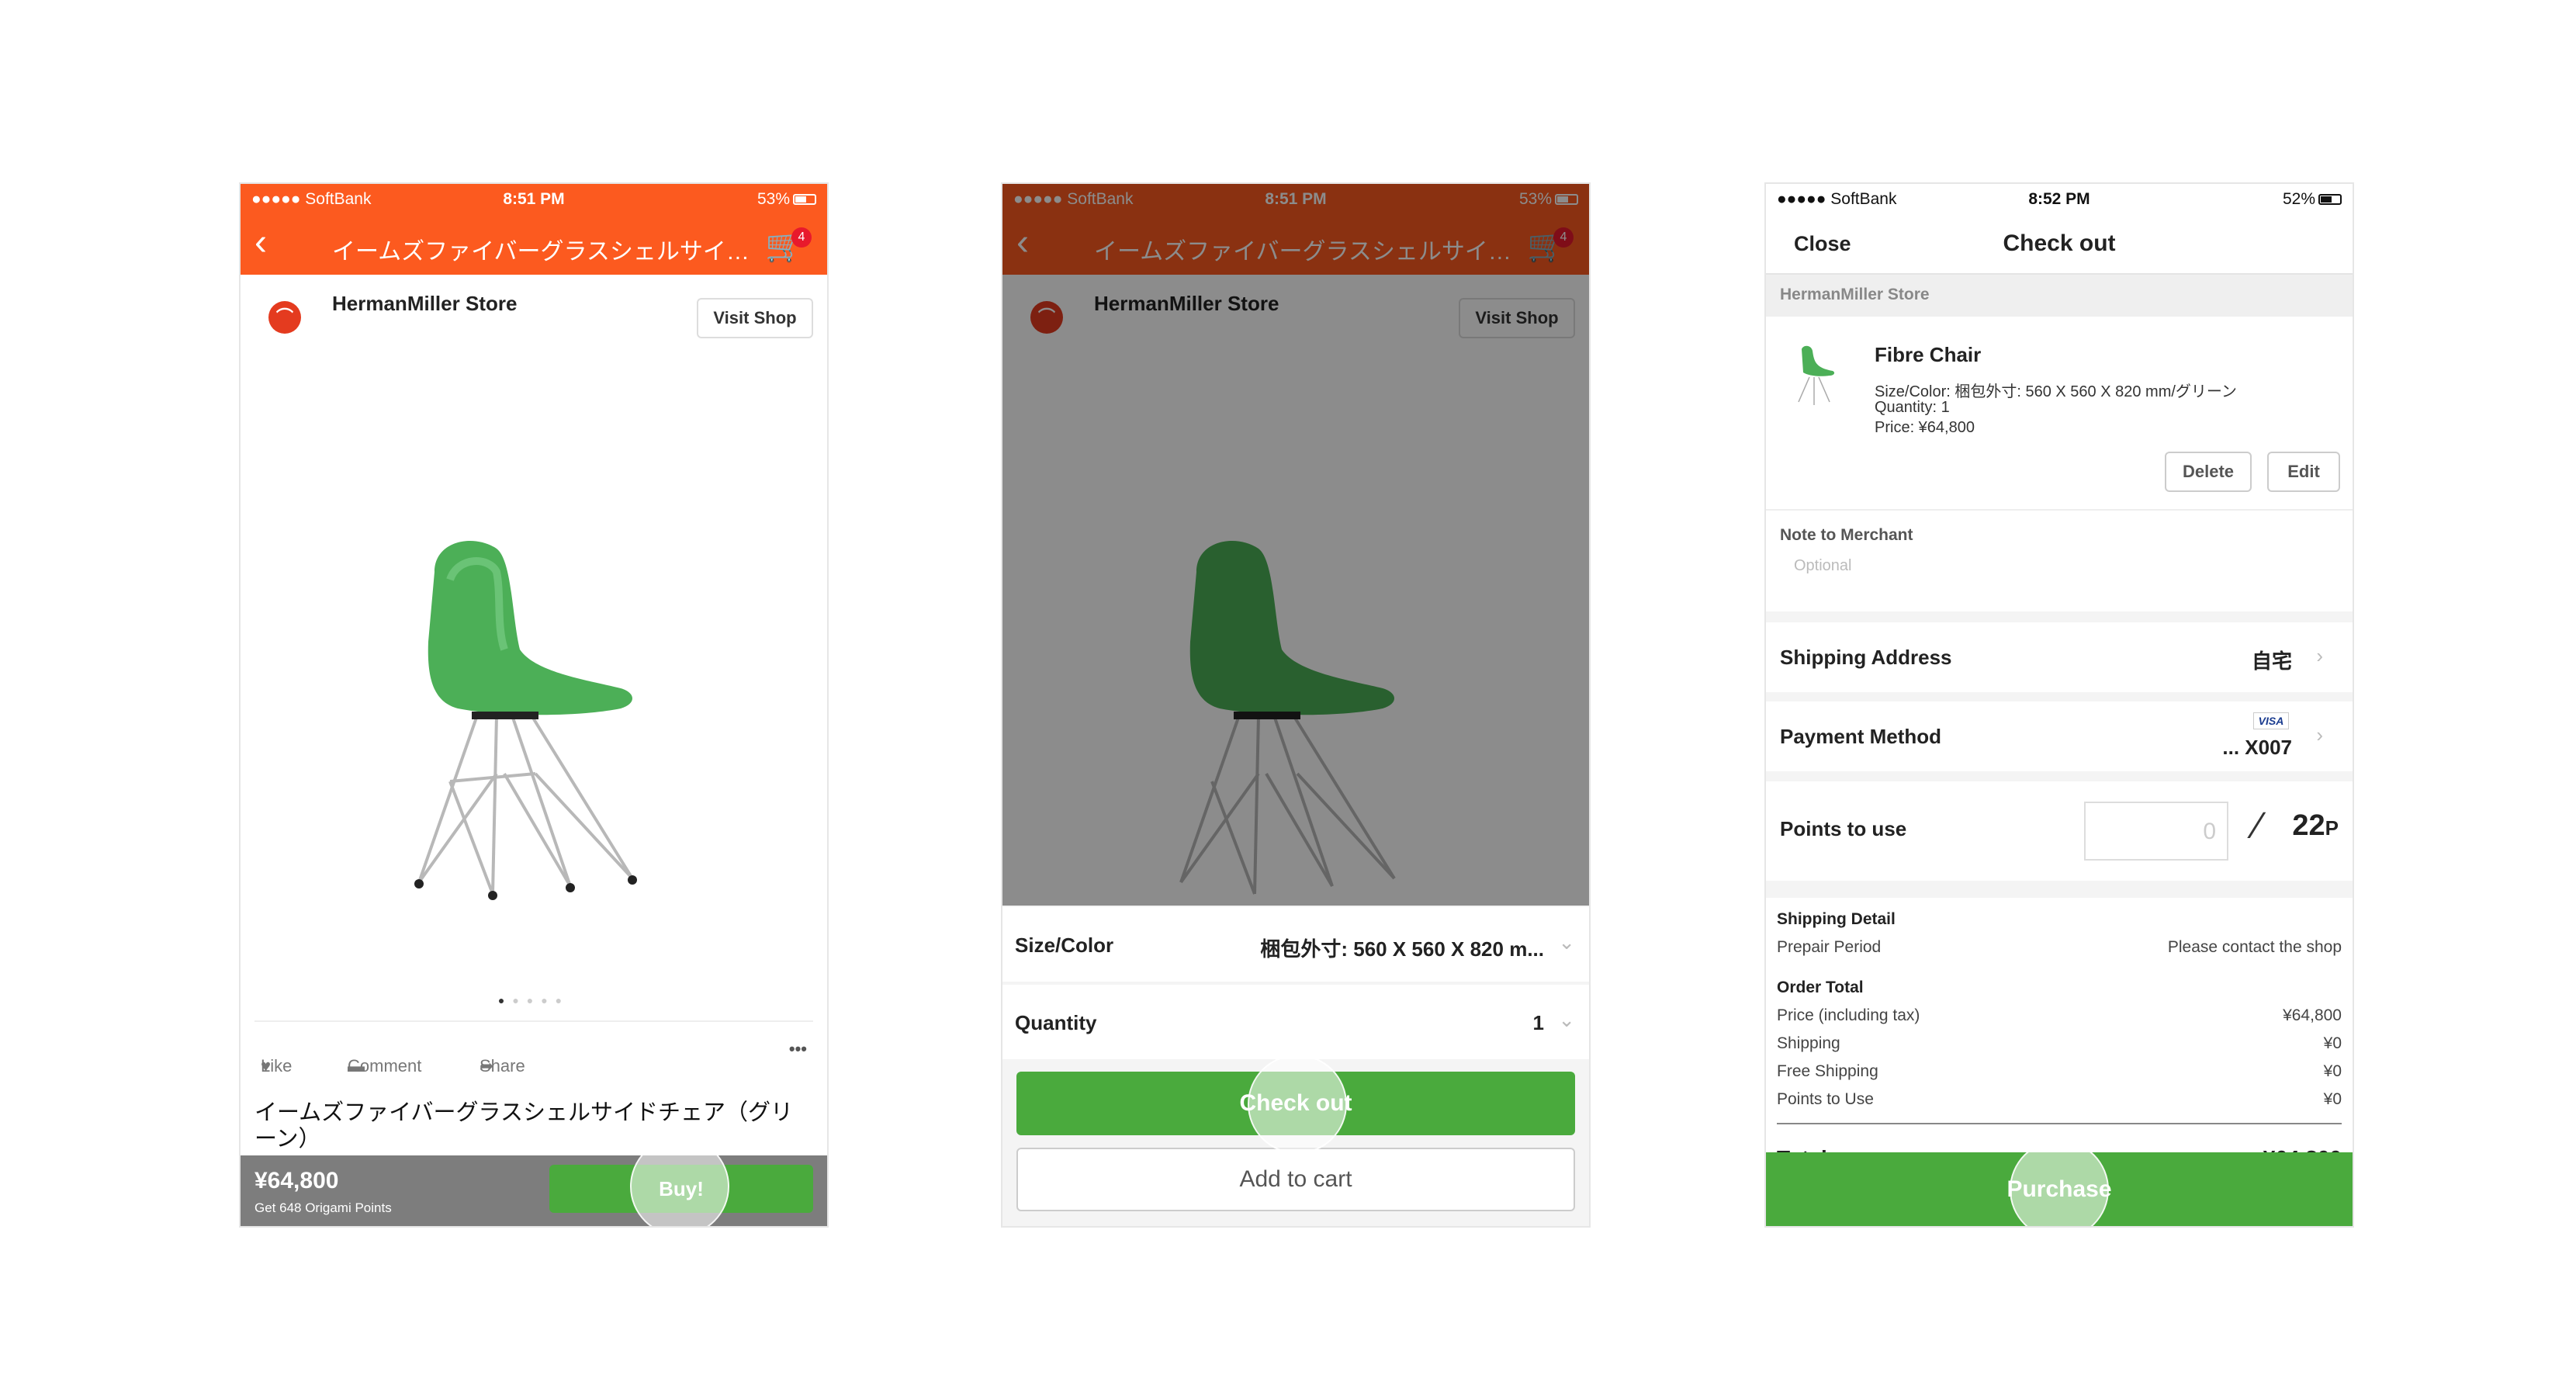 Image resolution: width=2576 pixels, height=1389 pixels. I want to click on size-color-row: Size/Color 梱包外寸: 560 X 560 X 820 m... ⌄, so click(1295, 944).